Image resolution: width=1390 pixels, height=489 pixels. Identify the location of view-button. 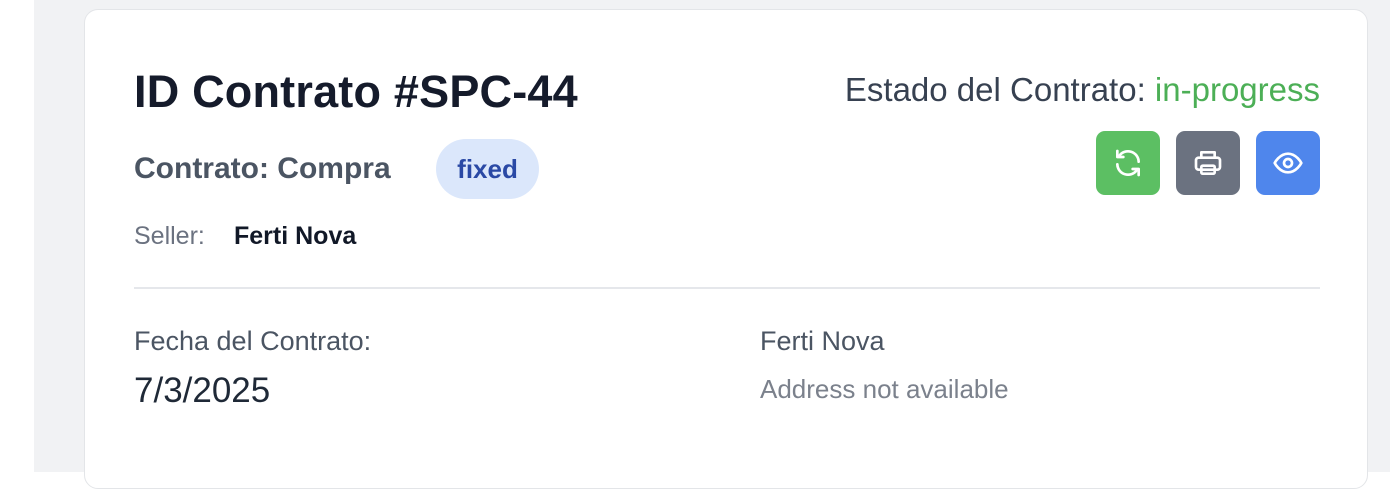
(1288, 163).